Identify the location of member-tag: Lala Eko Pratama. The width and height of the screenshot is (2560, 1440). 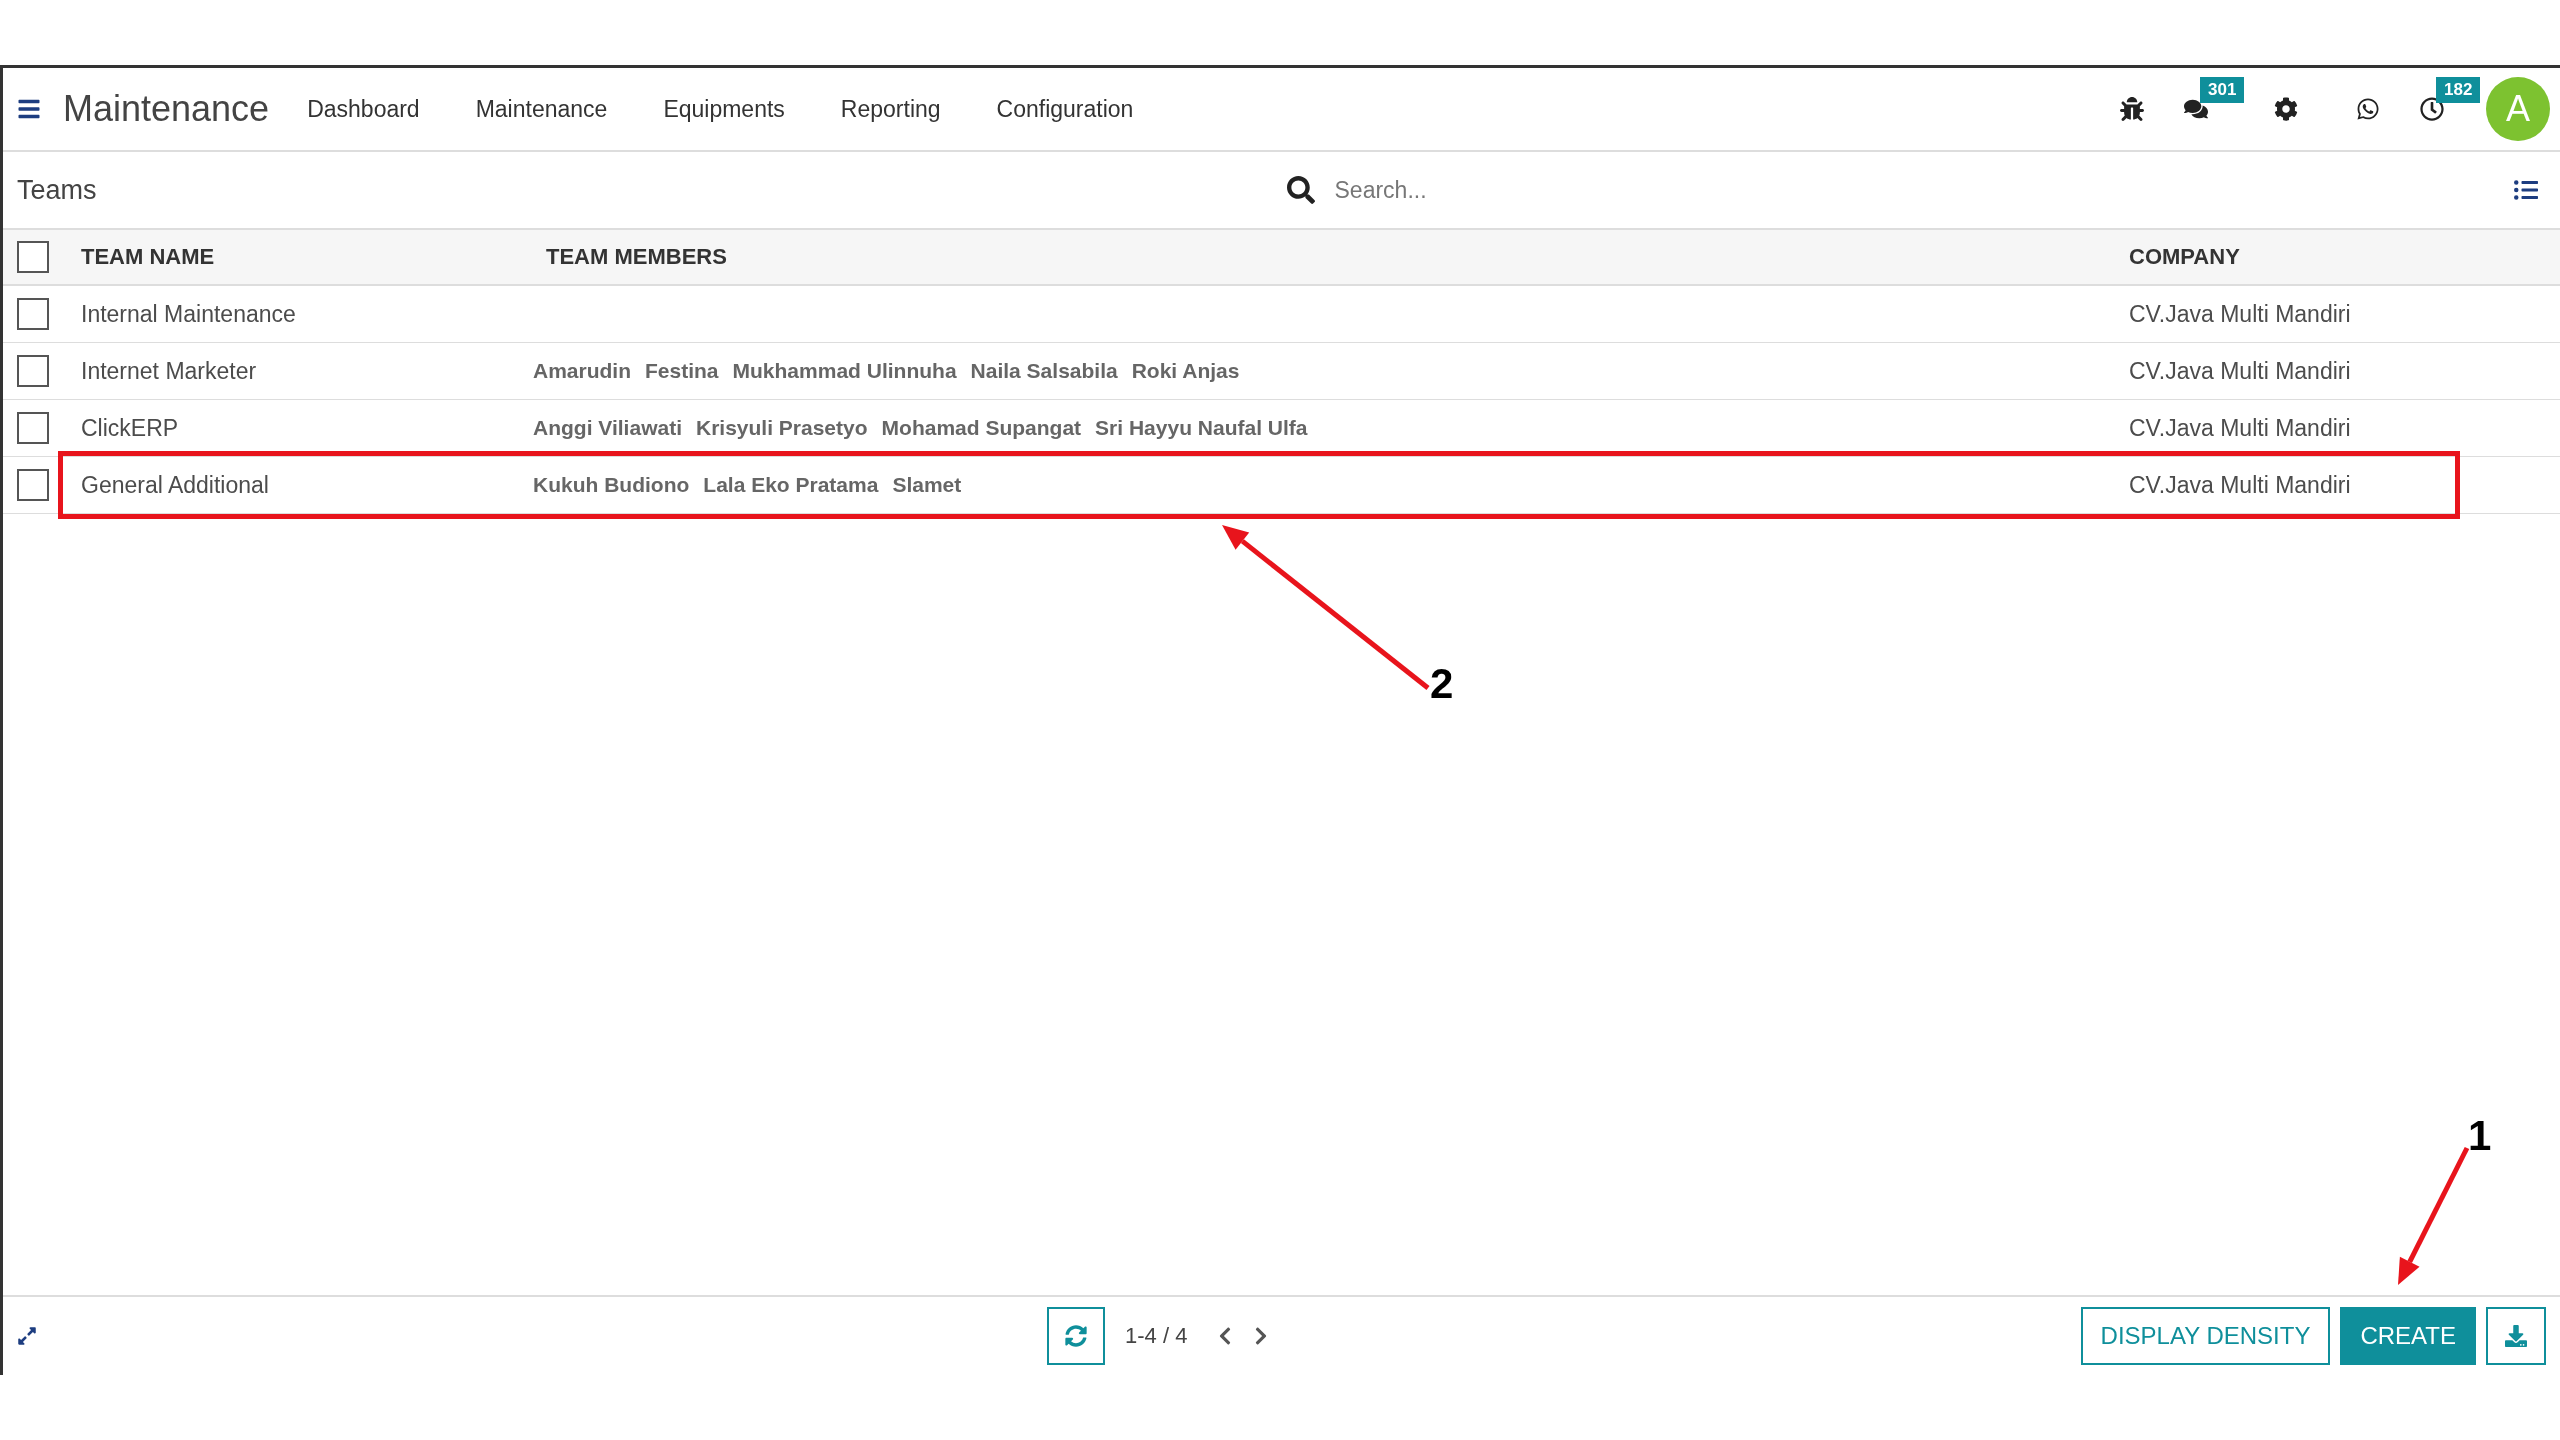
(791, 485).